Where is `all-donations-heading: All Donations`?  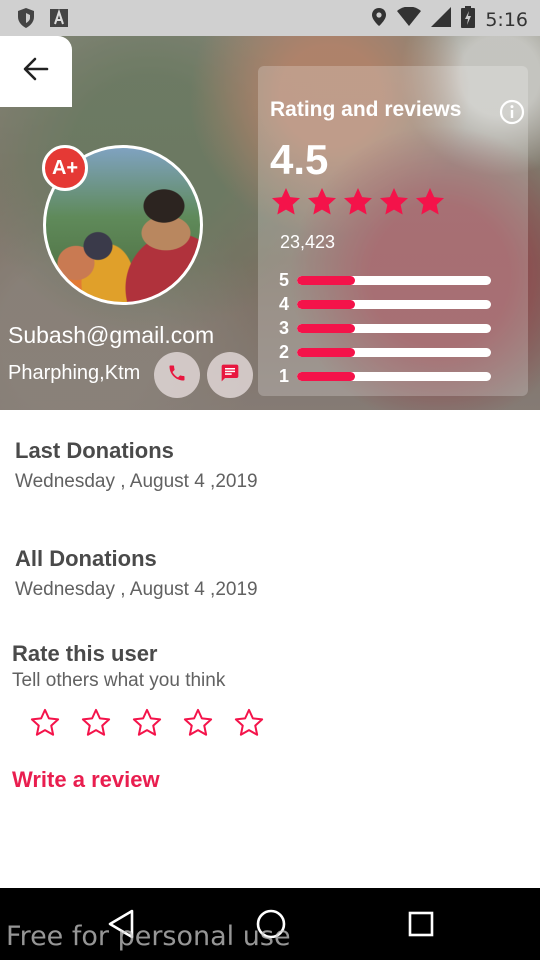 all-donations-heading: All Donations is located at coordinates (86, 558).